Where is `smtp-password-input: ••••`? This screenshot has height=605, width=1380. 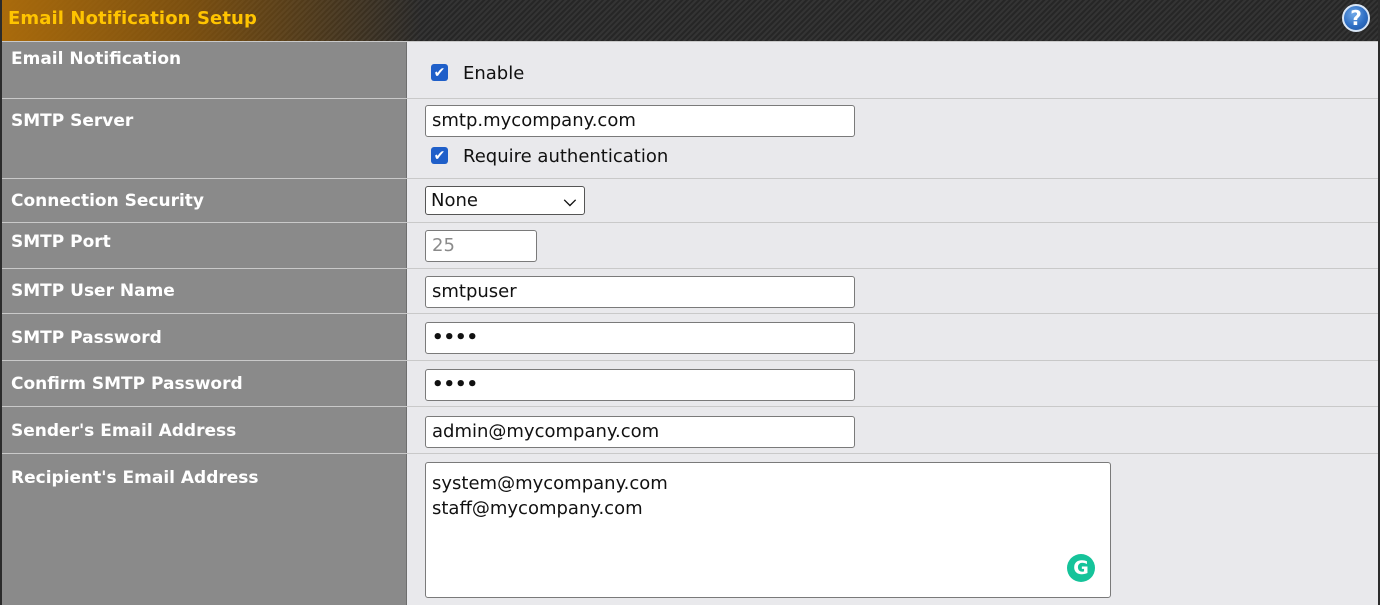
smtp-password-input: •••• is located at coordinates (640, 338).